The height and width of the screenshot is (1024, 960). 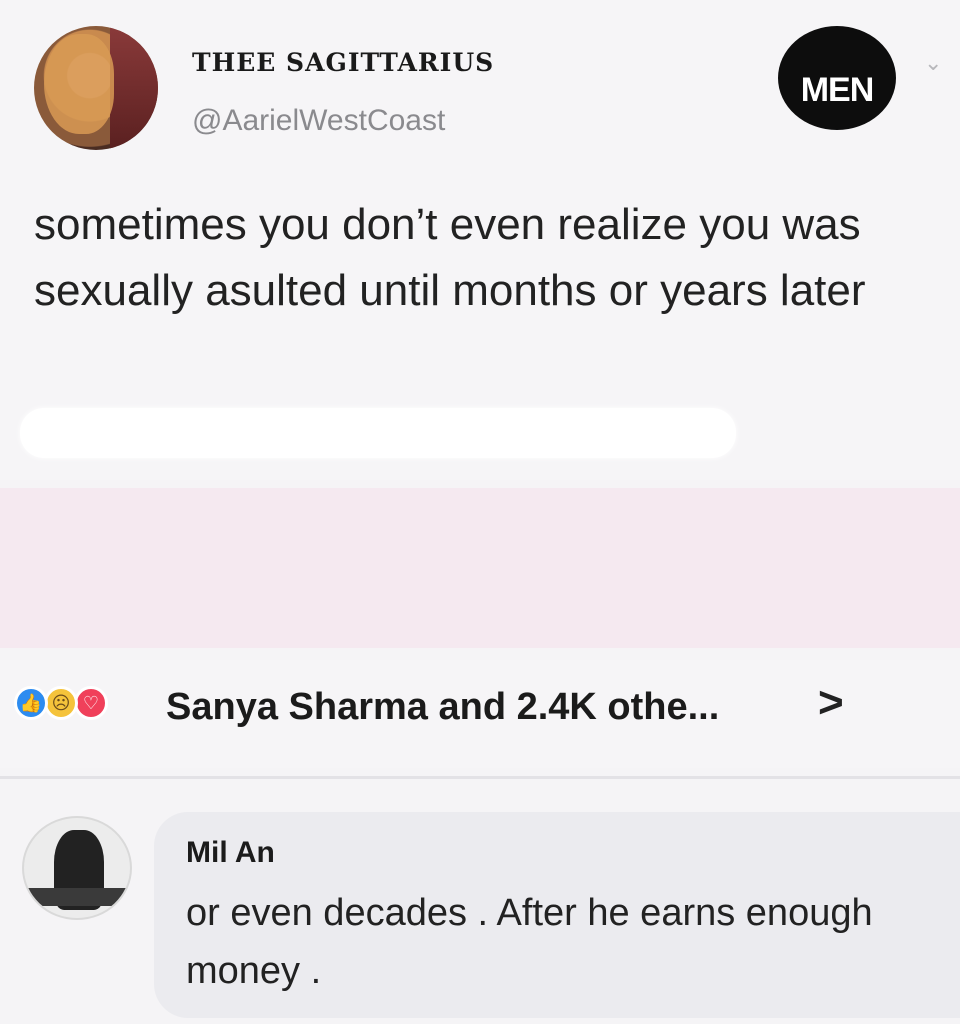 What do you see at coordinates (79, 84) in the screenshot?
I see `avatar-portrait` at bounding box center [79, 84].